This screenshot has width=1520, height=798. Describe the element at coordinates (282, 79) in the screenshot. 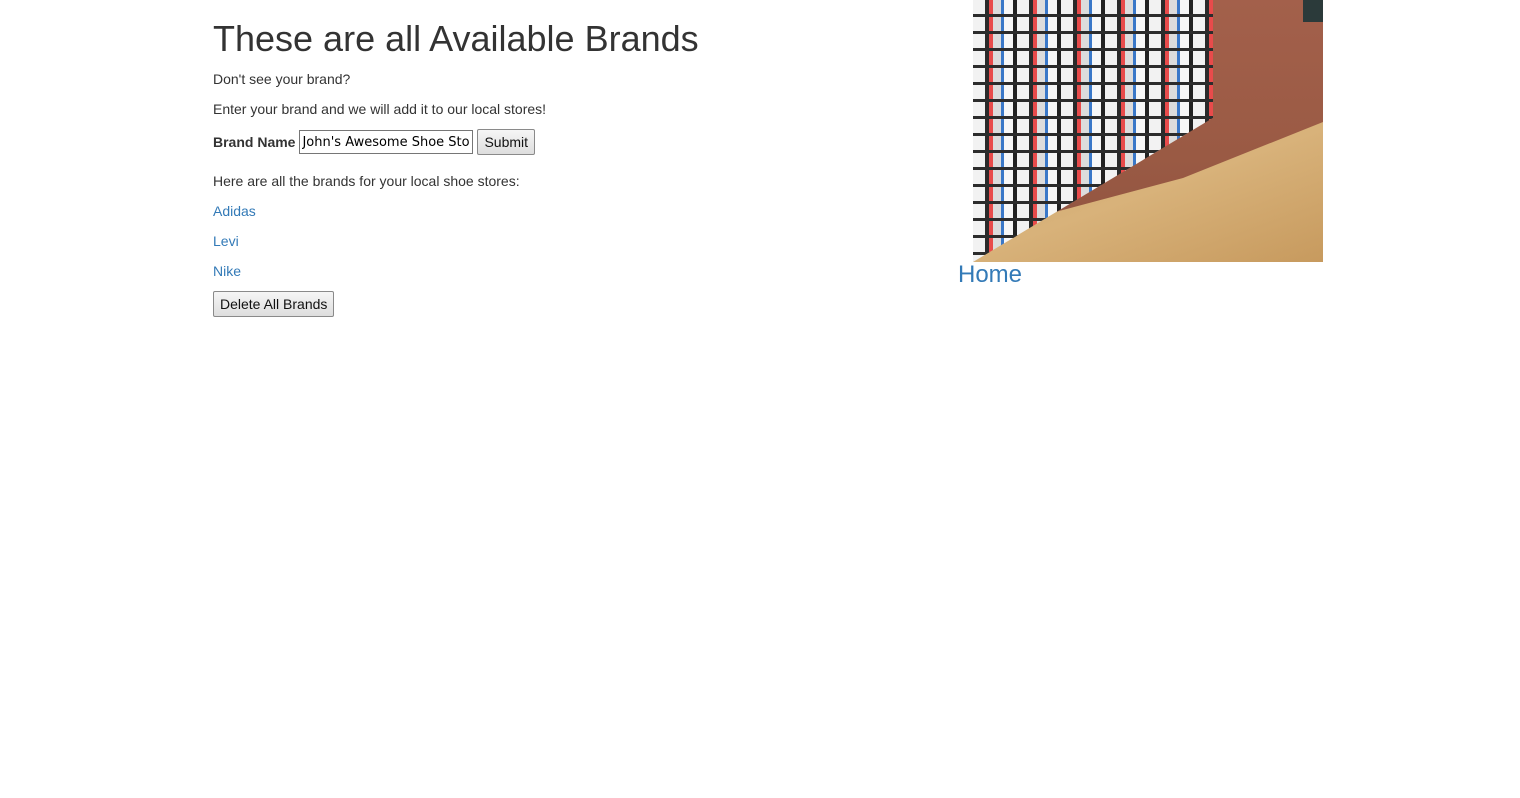

I see `brand-prompt: Don't see your brand?` at that location.